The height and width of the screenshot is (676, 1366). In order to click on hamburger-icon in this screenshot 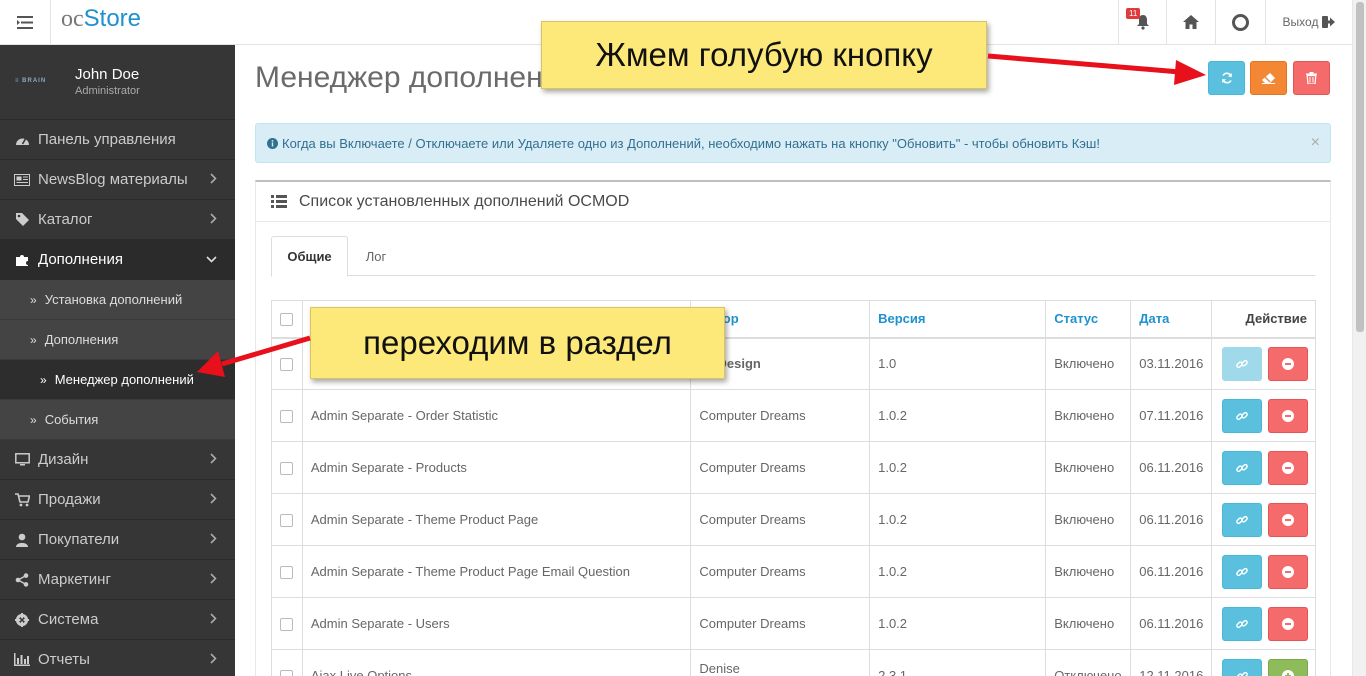, I will do `click(25, 22)`.